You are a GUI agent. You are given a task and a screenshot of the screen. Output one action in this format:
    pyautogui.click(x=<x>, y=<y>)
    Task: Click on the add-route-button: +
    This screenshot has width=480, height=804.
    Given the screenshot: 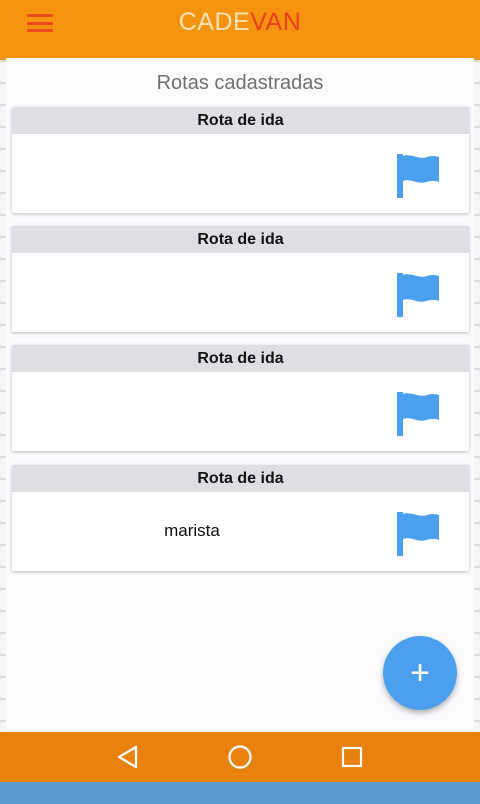 What is the action you would take?
    pyautogui.click(x=420, y=673)
    